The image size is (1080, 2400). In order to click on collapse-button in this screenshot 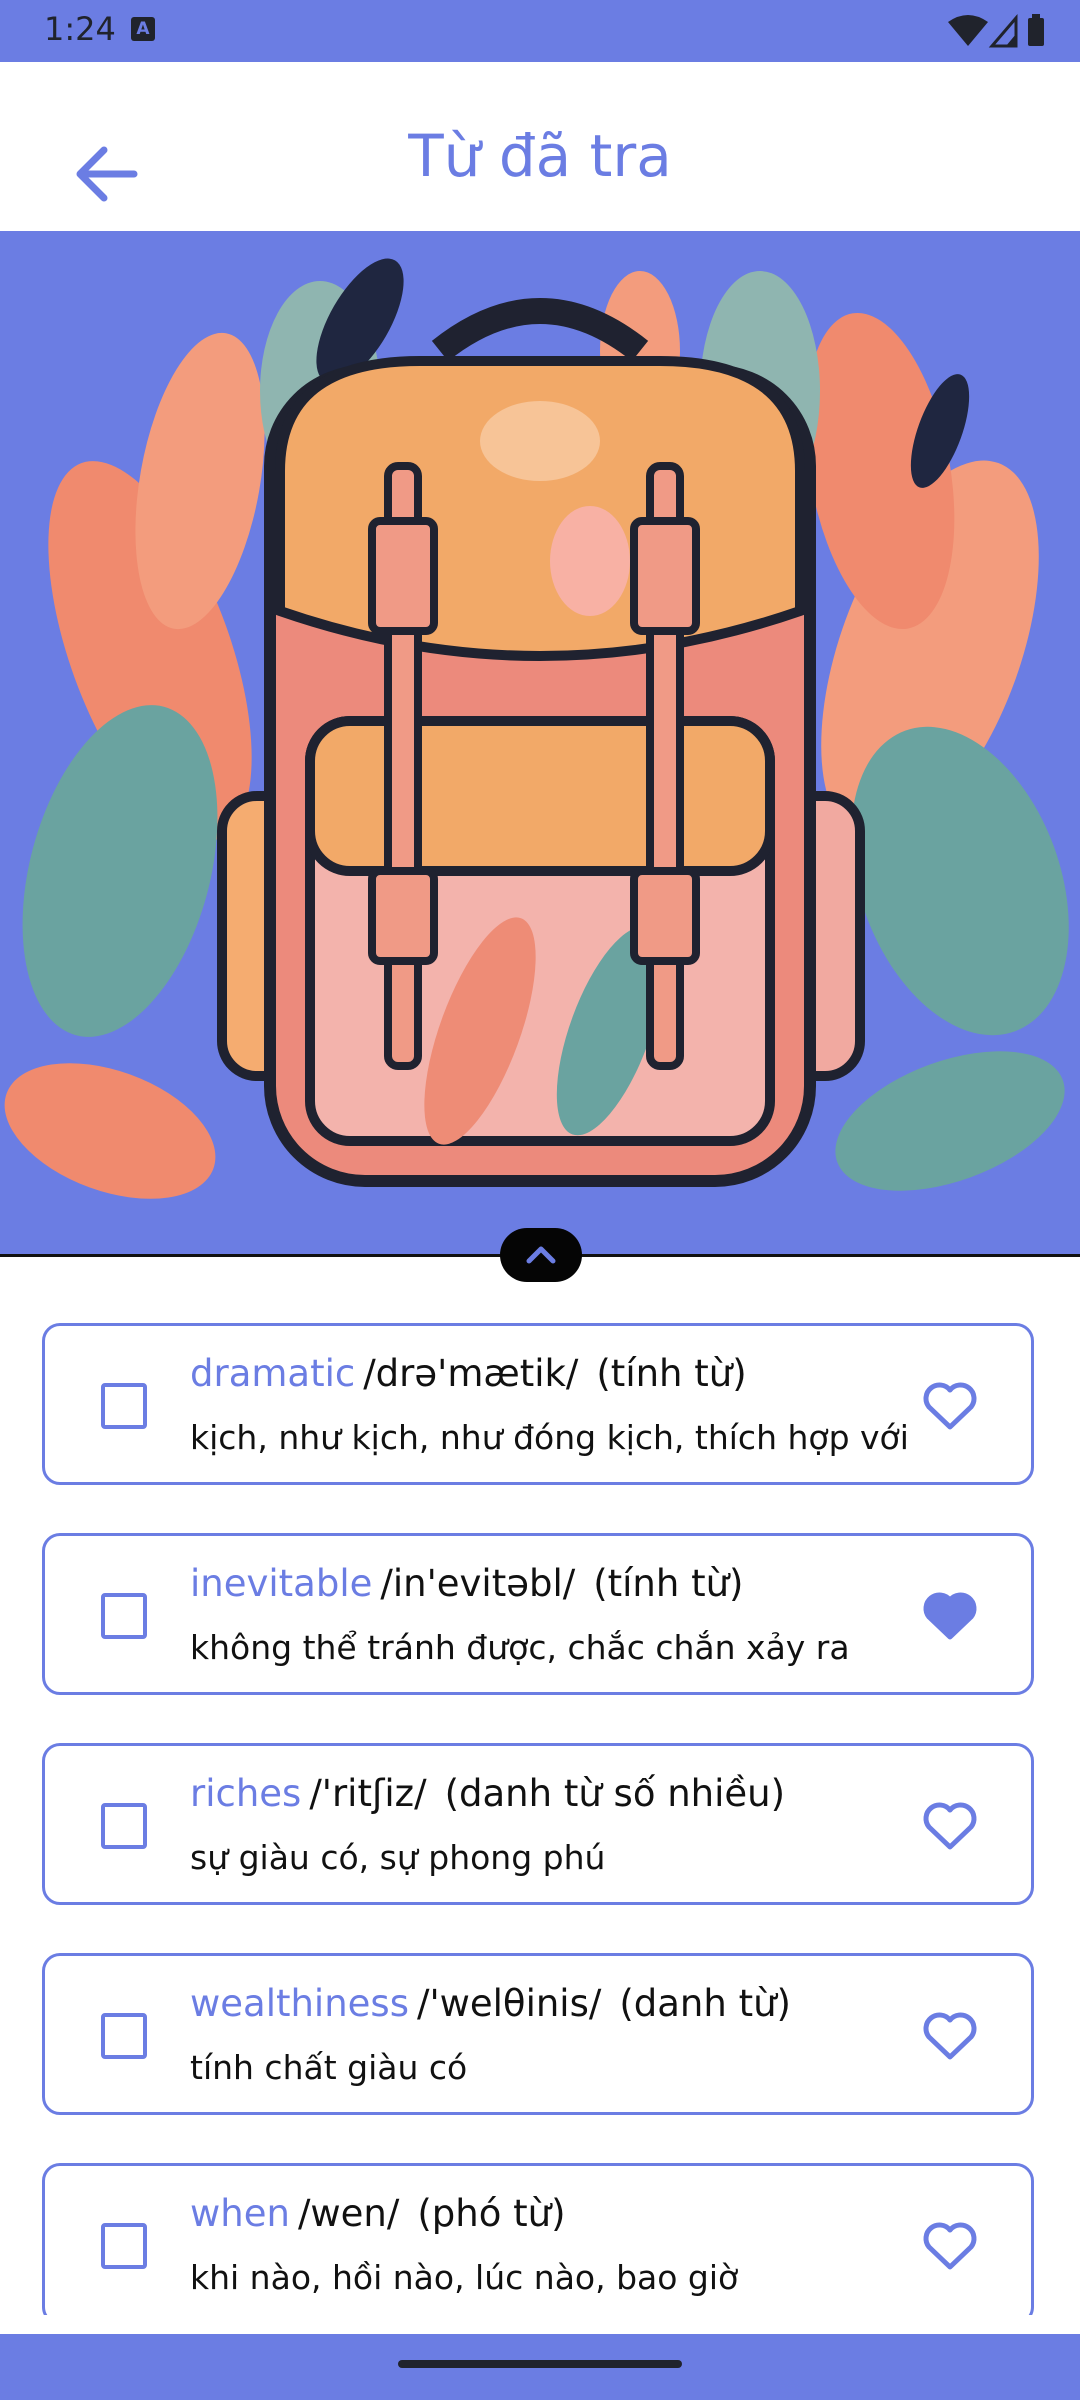, I will do `click(541, 1255)`.